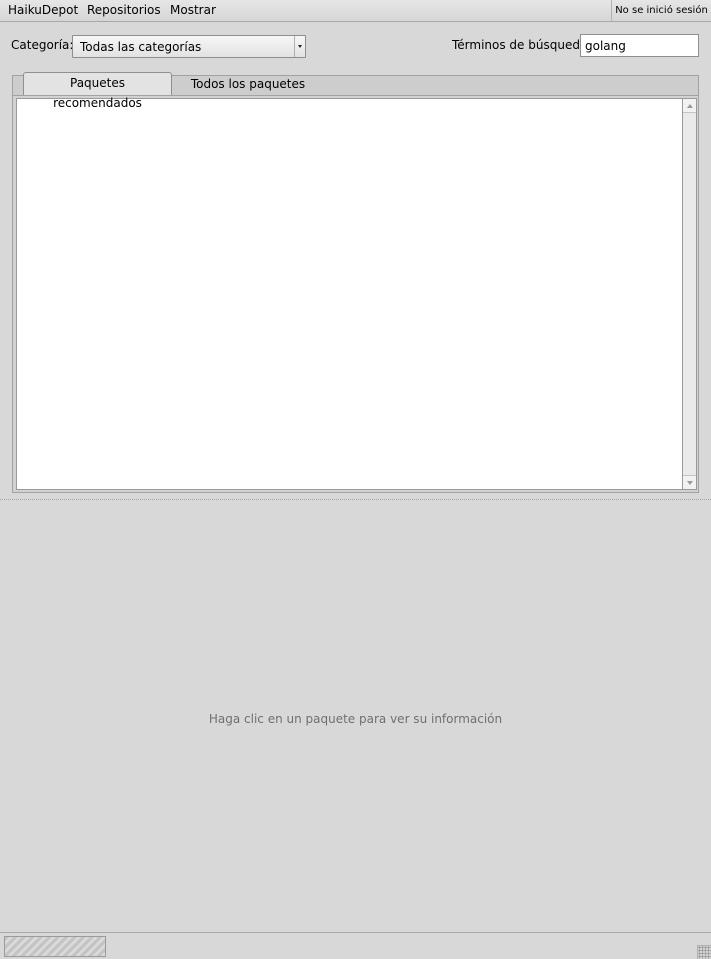 This screenshot has height=959, width=711. What do you see at coordinates (193, 10) in the screenshot?
I see `menu-mostrar: Mostrar` at bounding box center [193, 10].